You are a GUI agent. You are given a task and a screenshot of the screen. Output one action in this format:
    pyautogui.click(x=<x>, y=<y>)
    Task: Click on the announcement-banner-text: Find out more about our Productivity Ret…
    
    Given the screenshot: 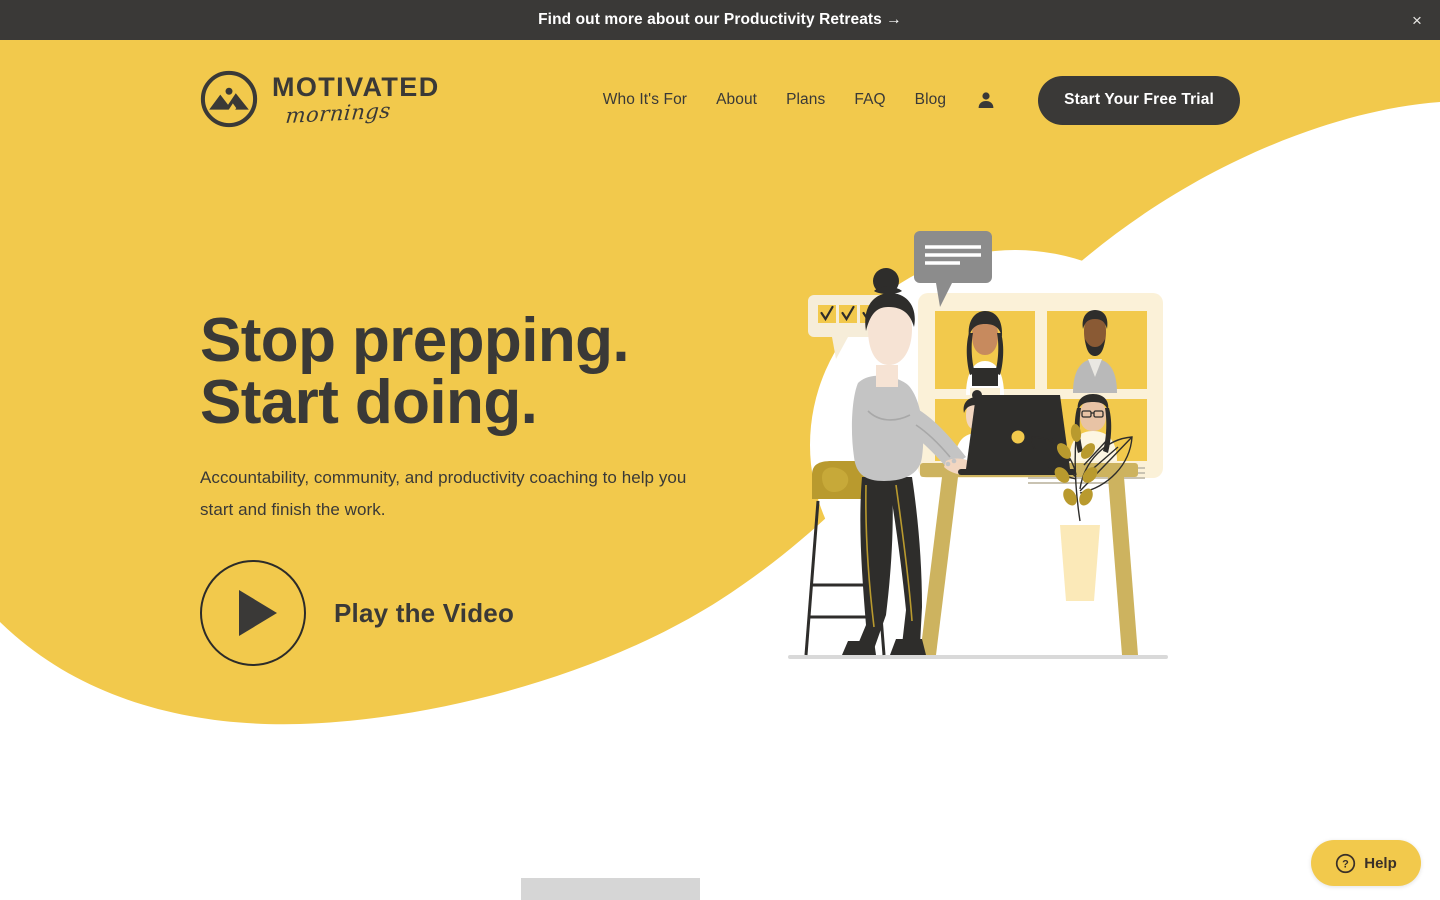 What is the action you would take?
    pyautogui.click(x=720, y=19)
    